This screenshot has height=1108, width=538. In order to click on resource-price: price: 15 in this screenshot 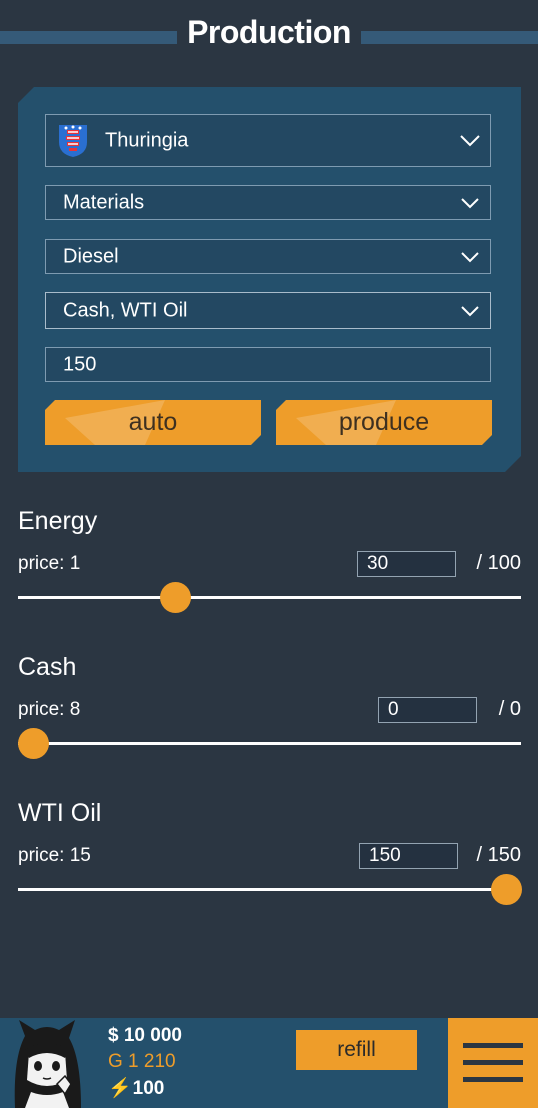, I will do `click(54, 855)`.